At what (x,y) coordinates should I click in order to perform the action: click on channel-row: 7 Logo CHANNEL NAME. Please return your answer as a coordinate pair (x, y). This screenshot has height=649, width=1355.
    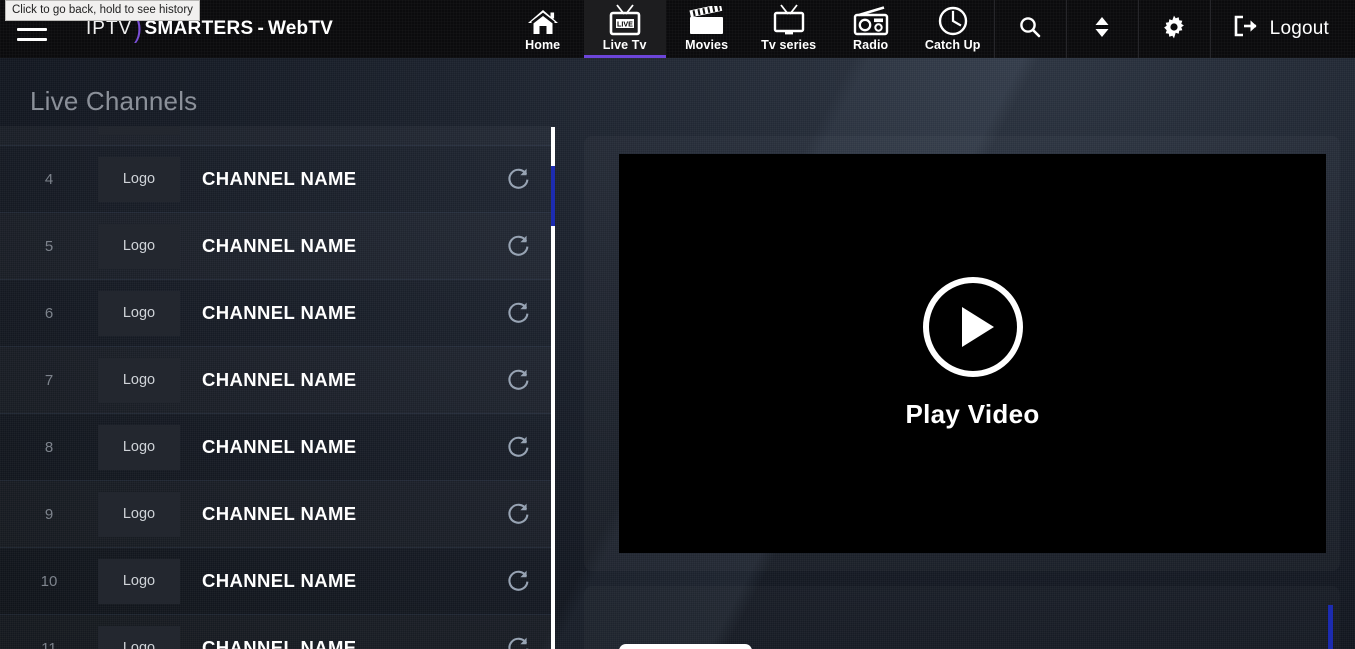
    Looking at the image, I should click on (276, 380).